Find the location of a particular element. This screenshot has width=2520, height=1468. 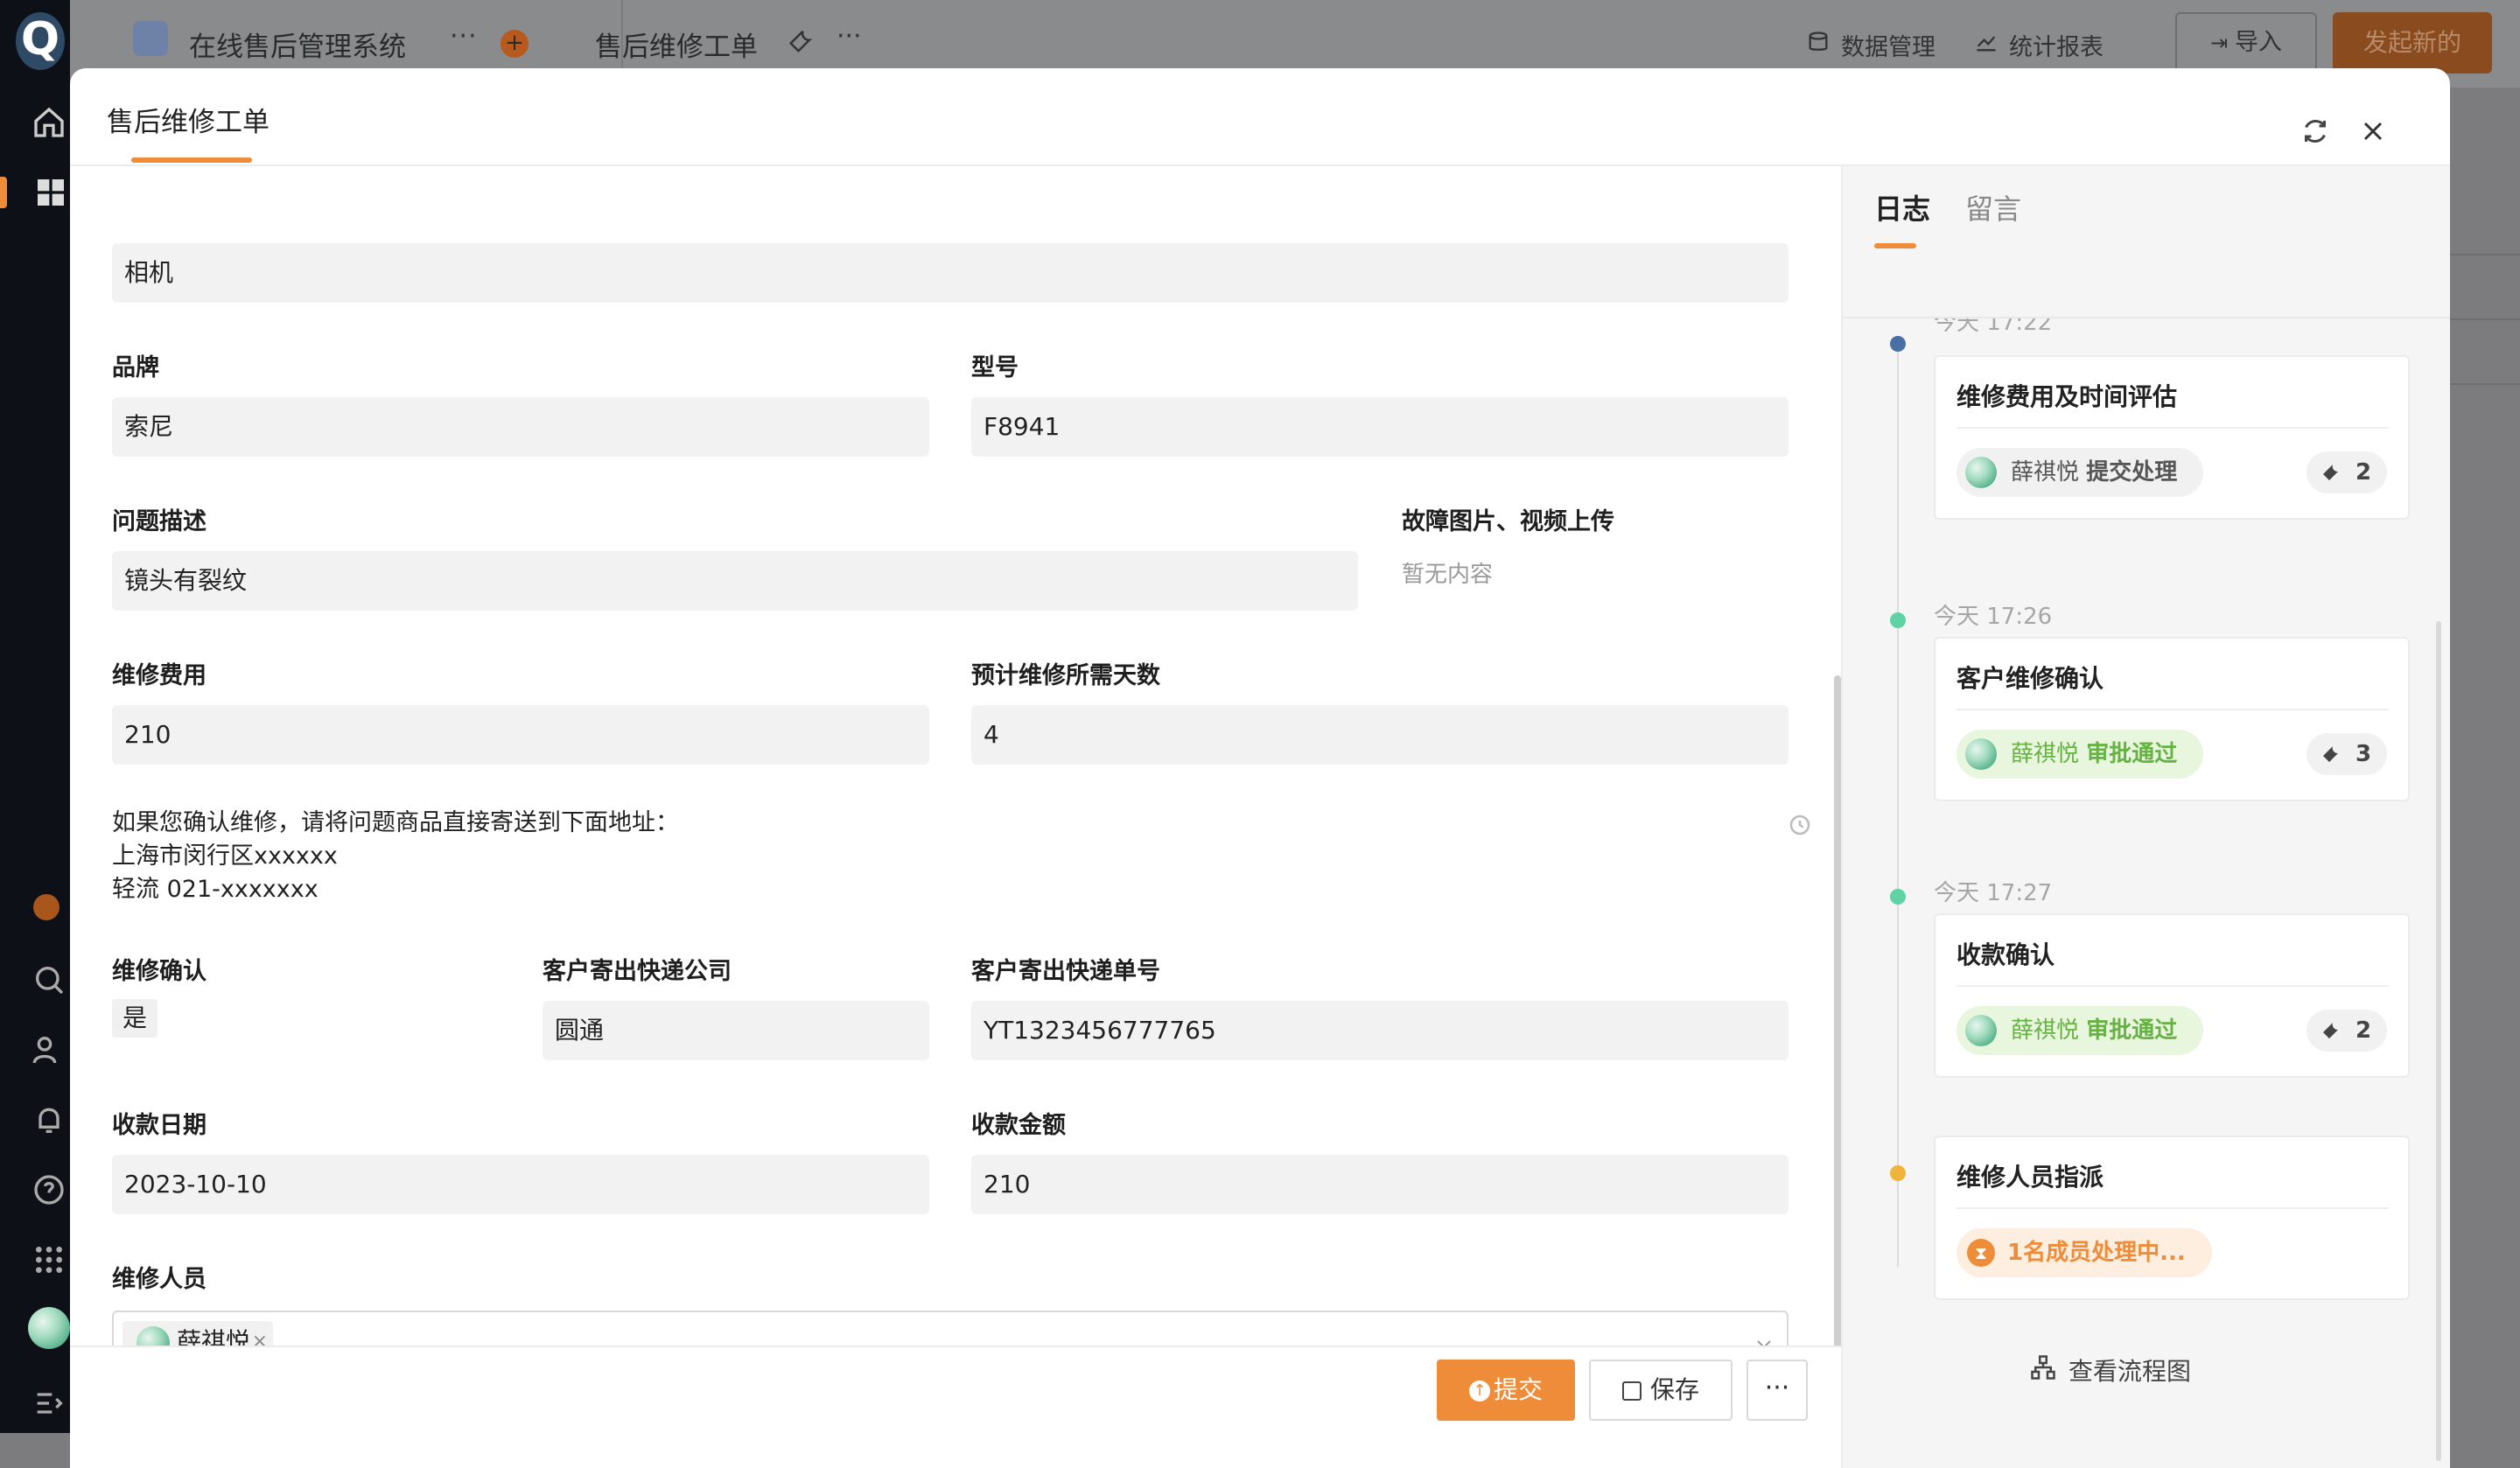

hourglass-icon: ⧗ is located at coordinates (1981, 1253).